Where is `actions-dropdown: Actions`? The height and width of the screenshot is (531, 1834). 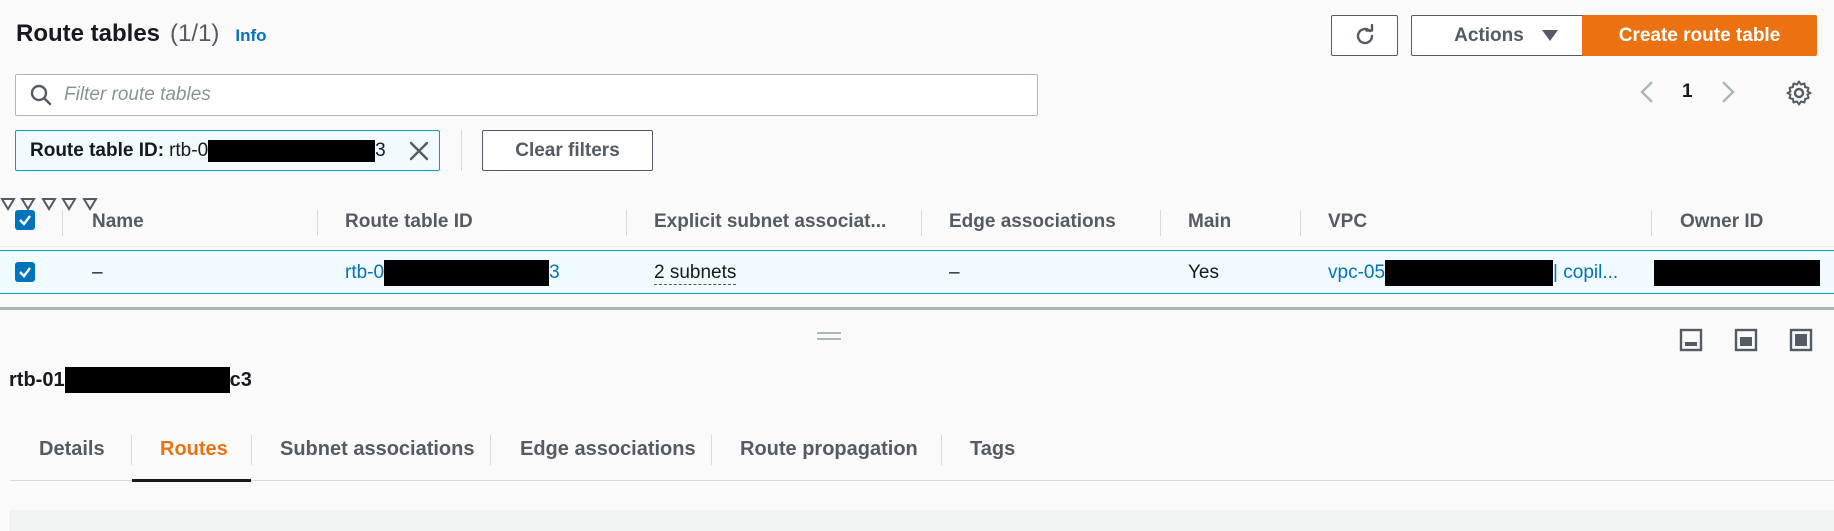 actions-dropdown: Actions is located at coordinates (1506, 35).